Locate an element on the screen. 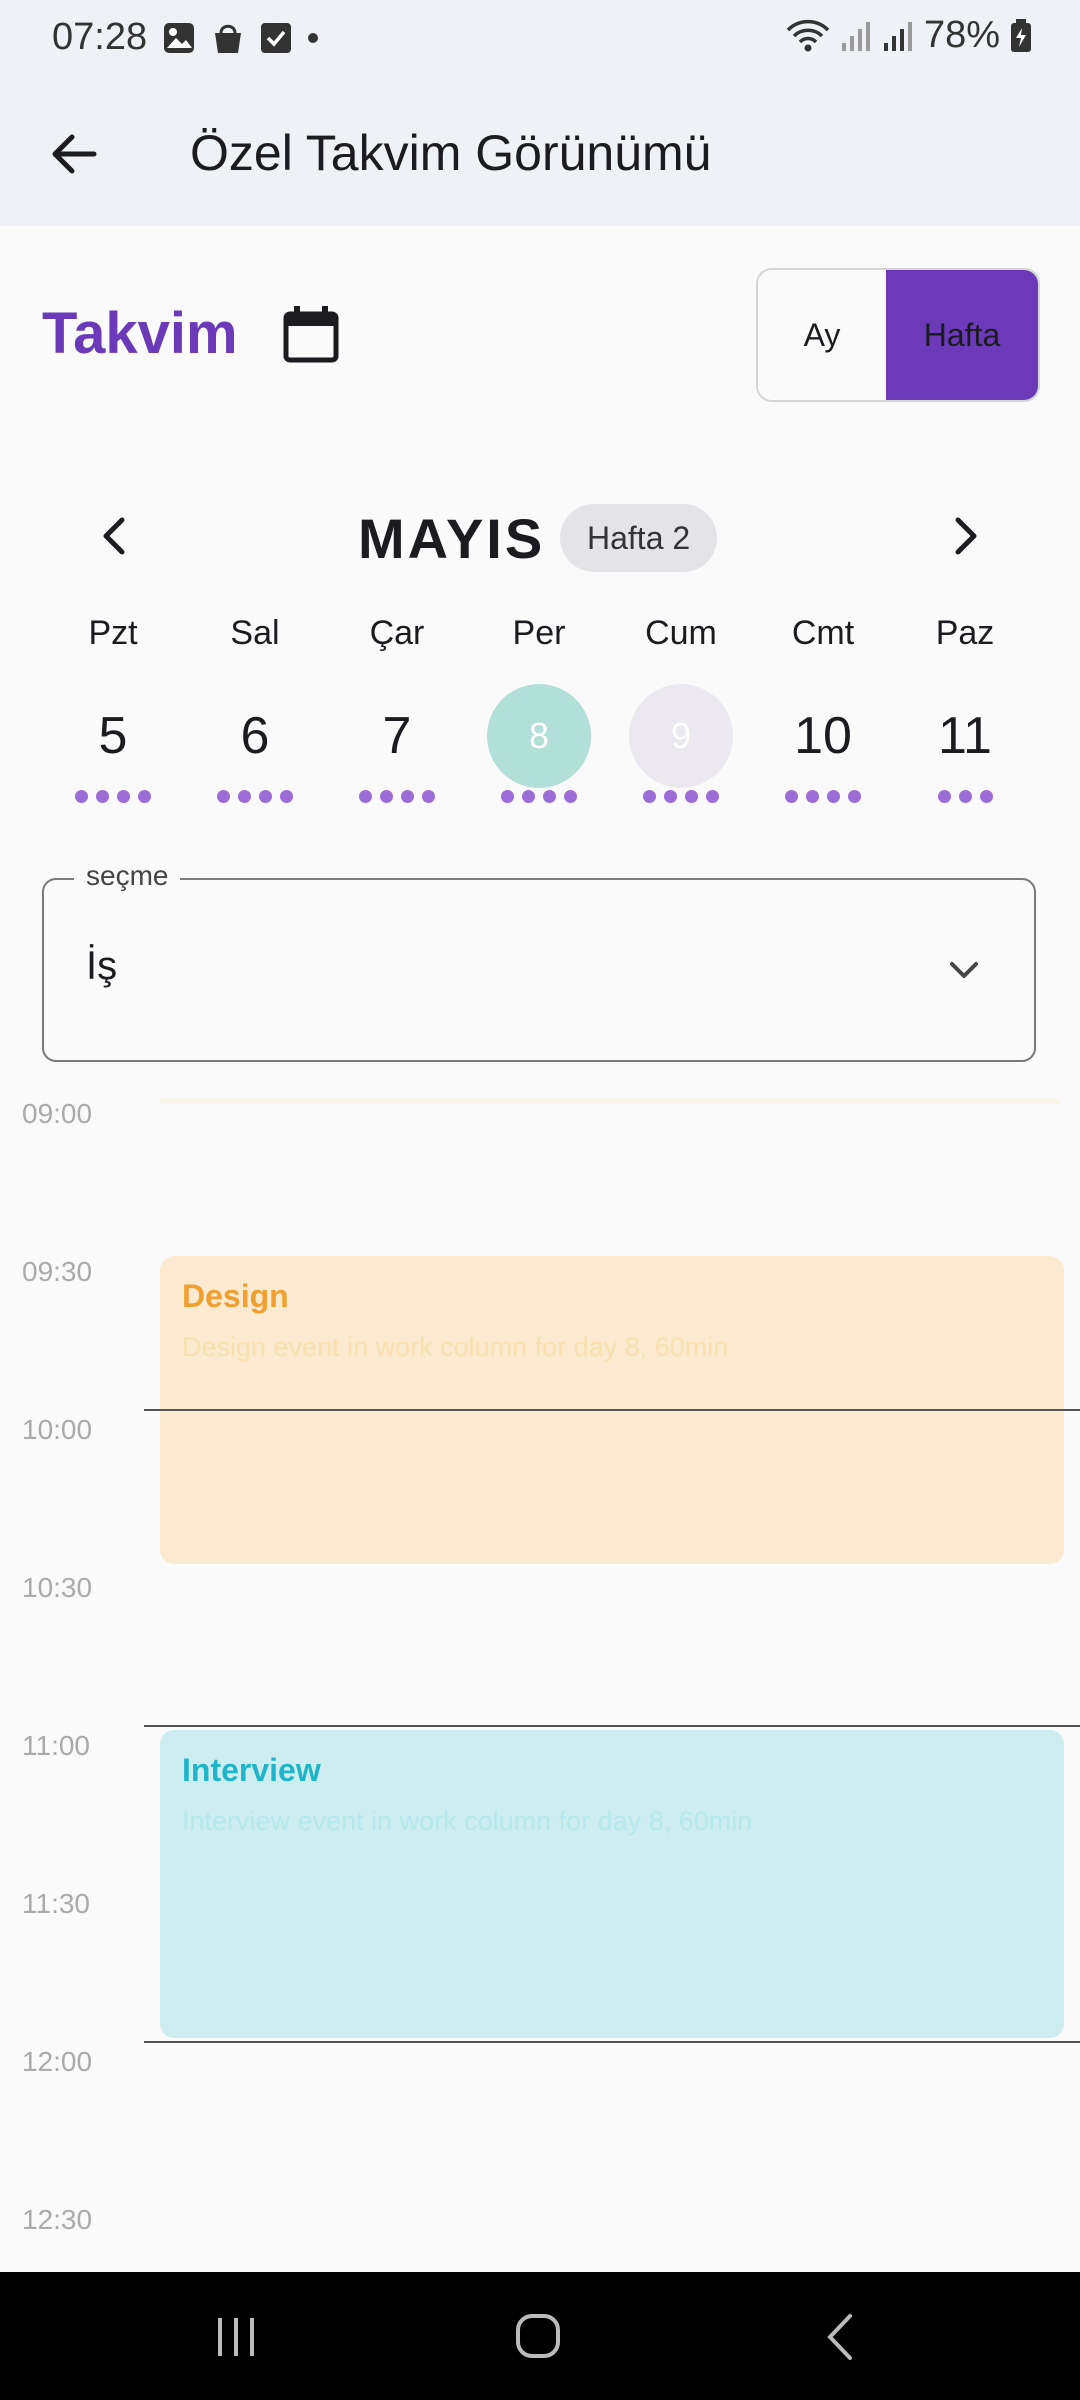 The width and height of the screenshot is (1080, 2400). day-paz: Paz 11 is located at coordinates (965, 708).